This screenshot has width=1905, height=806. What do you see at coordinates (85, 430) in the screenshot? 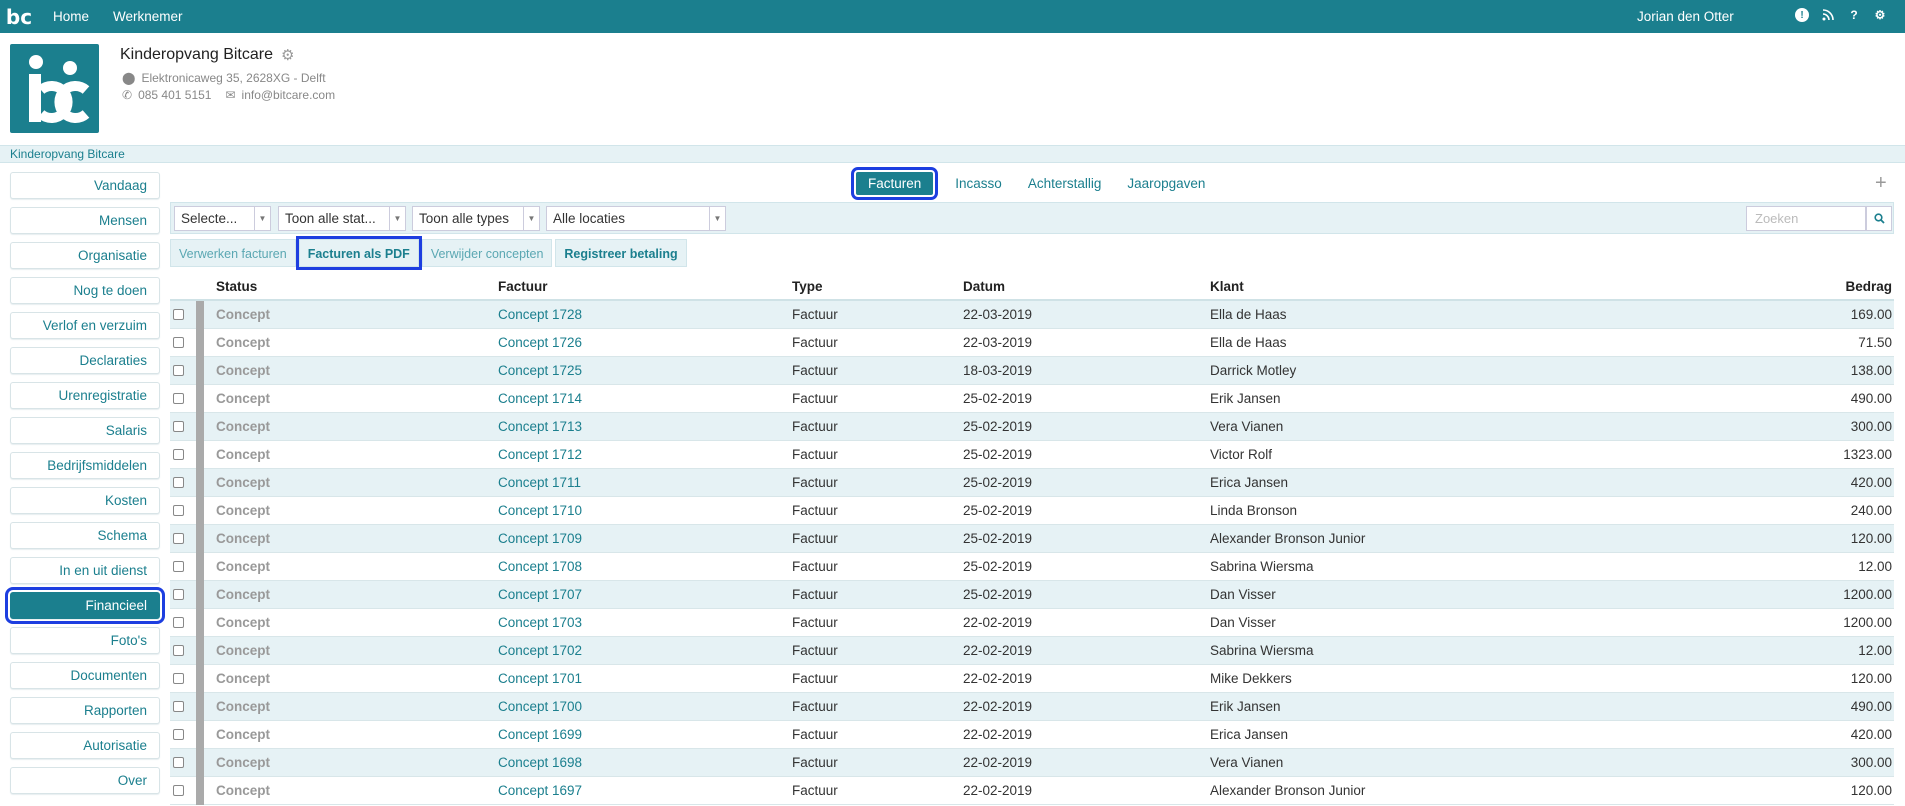
I see `sidebar-item-salaris: Salaris` at bounding box center [85, 430].